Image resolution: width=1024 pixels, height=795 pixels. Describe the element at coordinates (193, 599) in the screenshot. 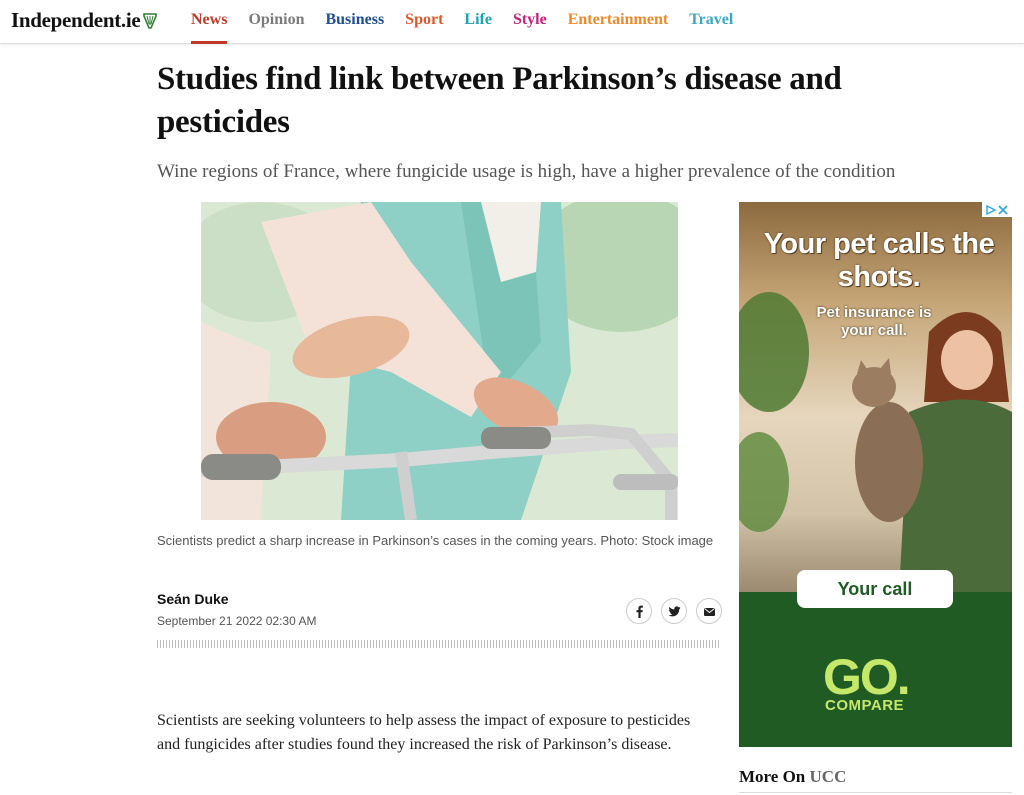

I see `author-name: Seán Duke` at that location.